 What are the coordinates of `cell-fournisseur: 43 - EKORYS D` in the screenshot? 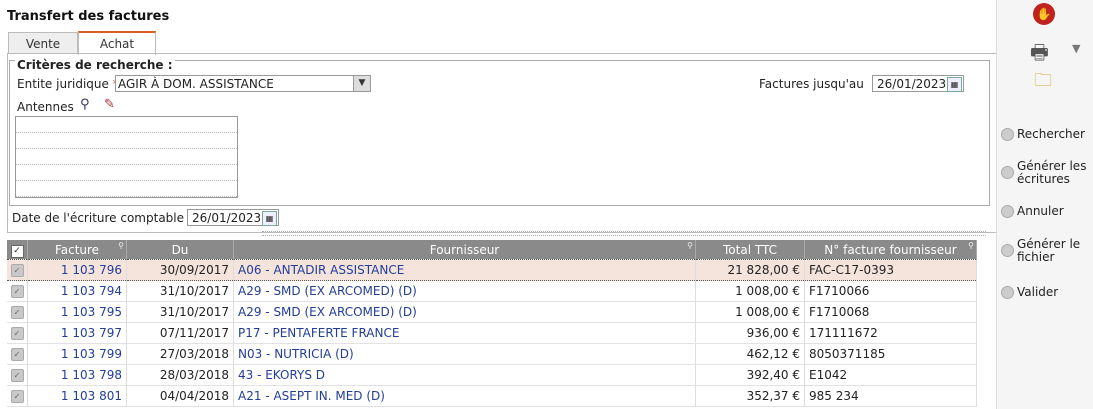 It's located at (464, 375).